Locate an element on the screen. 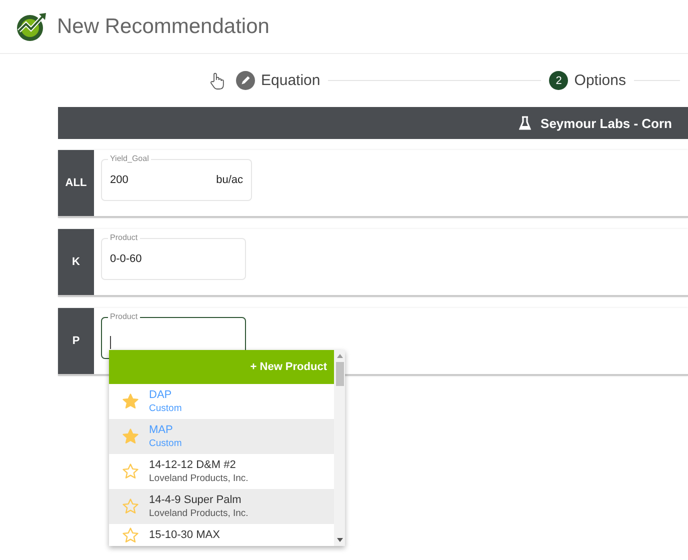 The height and width of the screenshot is (560, 688). product-option: 14-4-9 Super Palm Loveland Products, Inc. is located at coordinates (221, 506).